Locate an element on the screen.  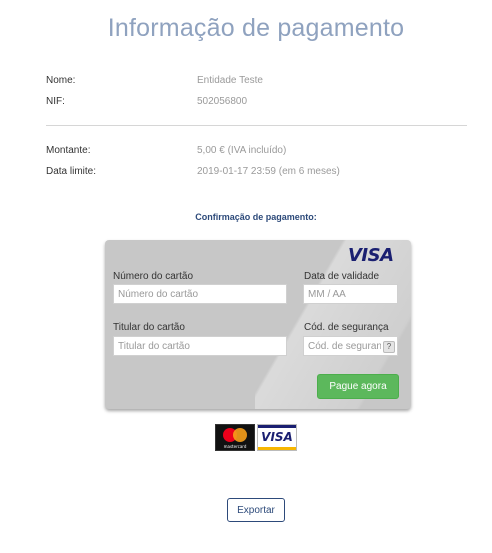
visa-wordmark: VISA is located at coordinates (277, 437).